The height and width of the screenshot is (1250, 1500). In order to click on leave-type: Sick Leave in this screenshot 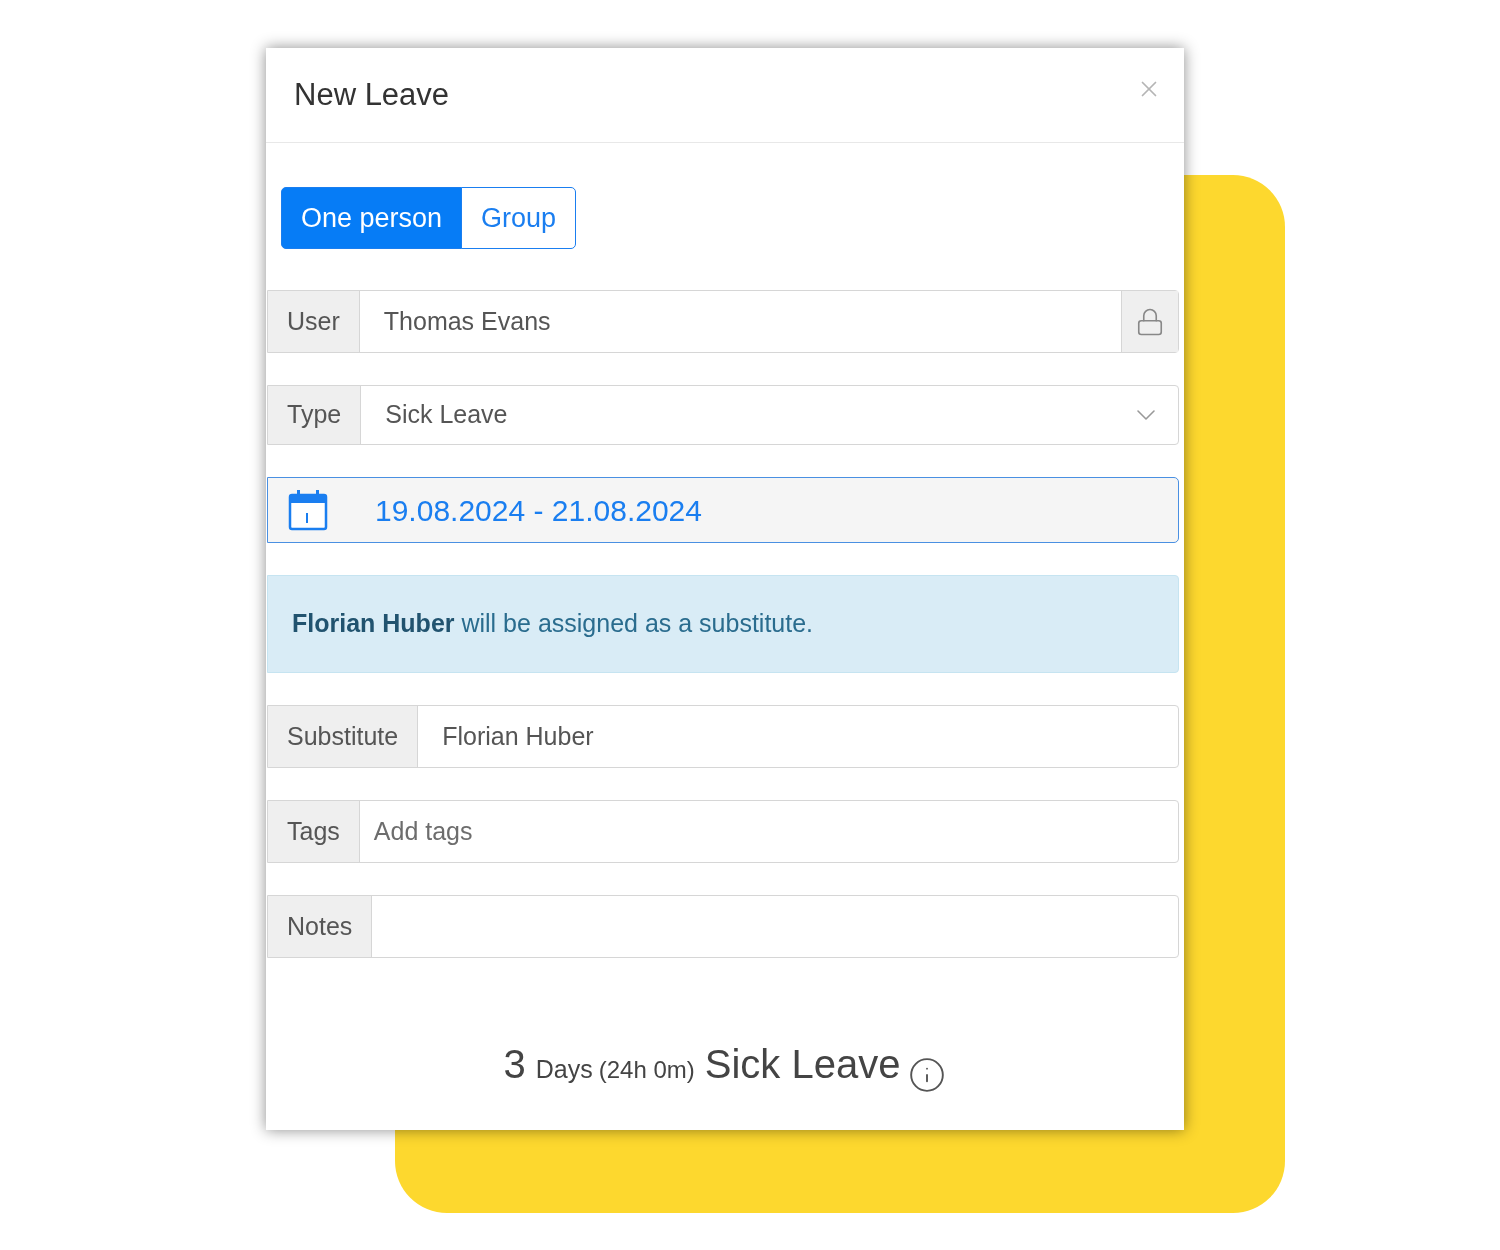, I will do `click(802, 1064)`.